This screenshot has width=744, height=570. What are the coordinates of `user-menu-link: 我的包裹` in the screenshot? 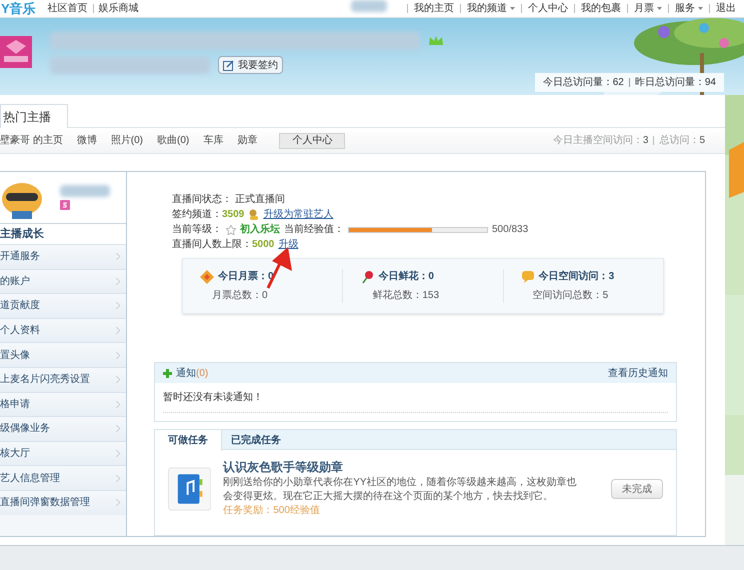 It's located at (601, 8).